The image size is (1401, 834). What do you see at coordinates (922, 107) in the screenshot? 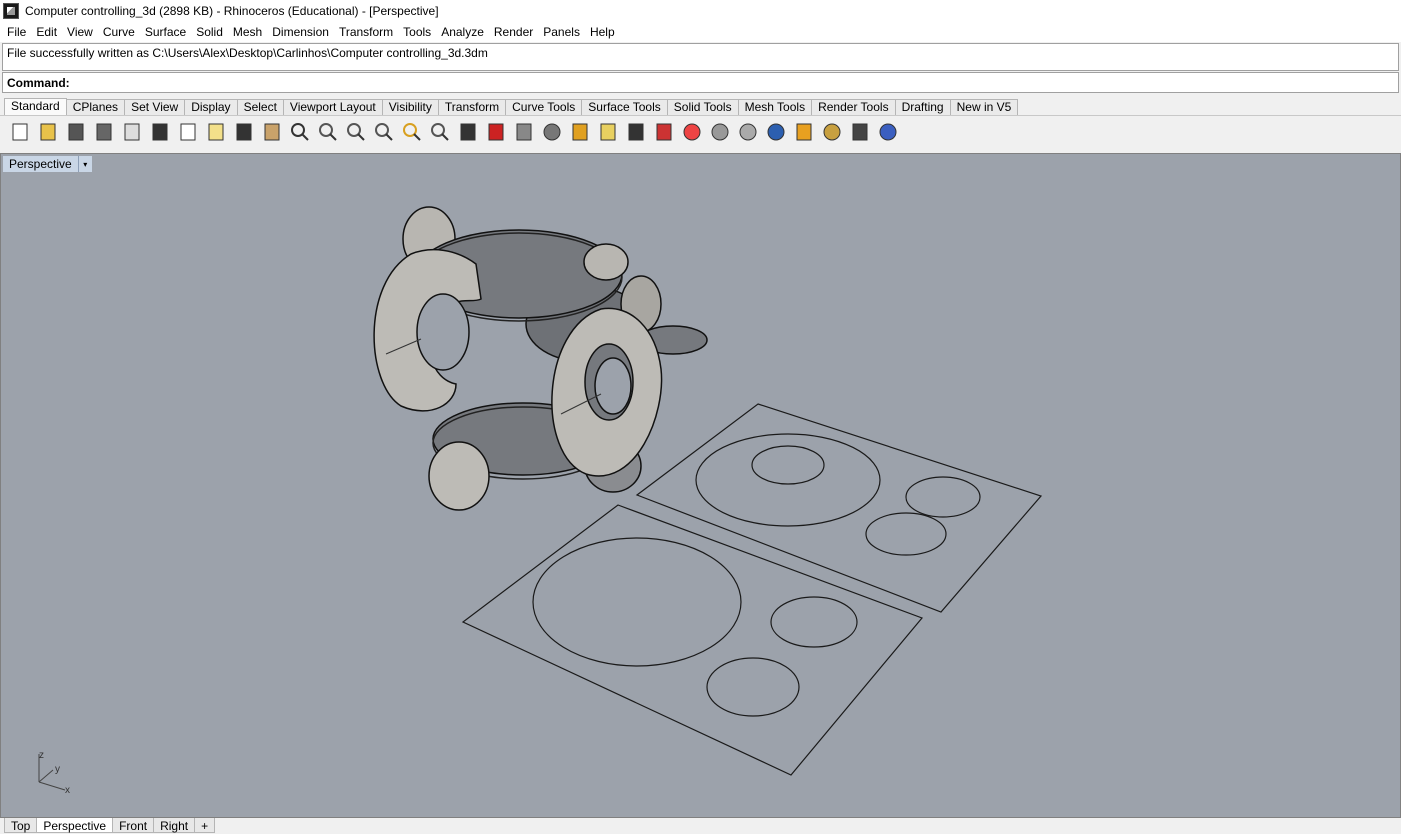
I see `toolbar-tab-drafting: Drafting` at bounding box center [922, 107].